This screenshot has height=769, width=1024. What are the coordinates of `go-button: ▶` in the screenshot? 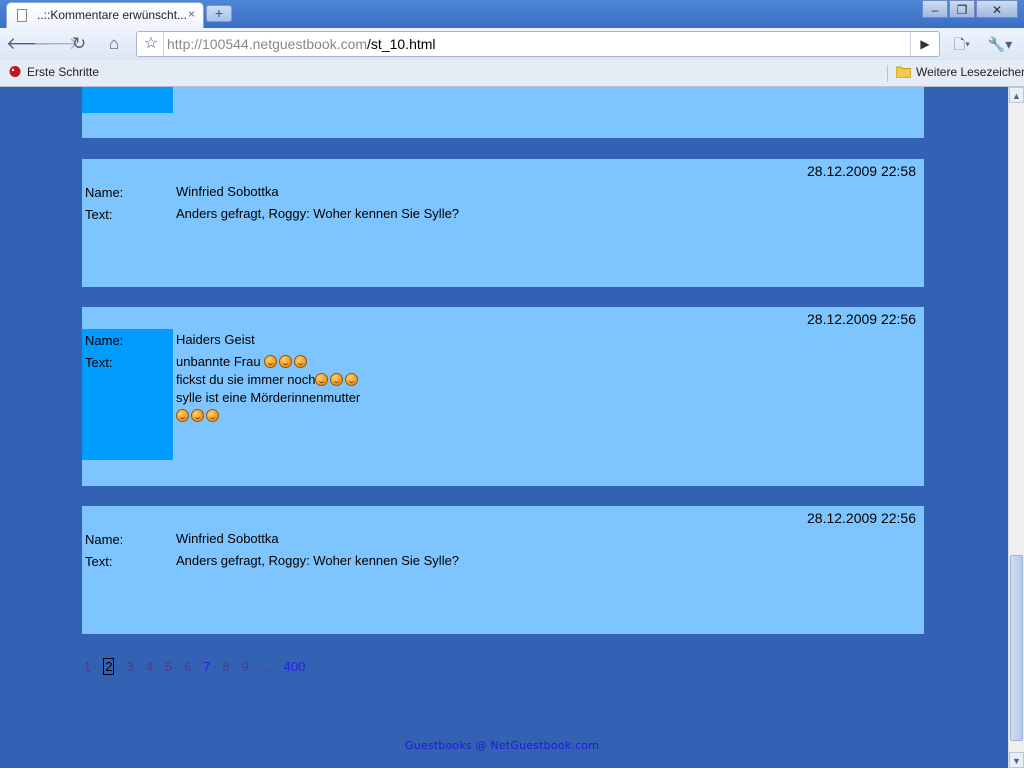 It's located at (924, 44).